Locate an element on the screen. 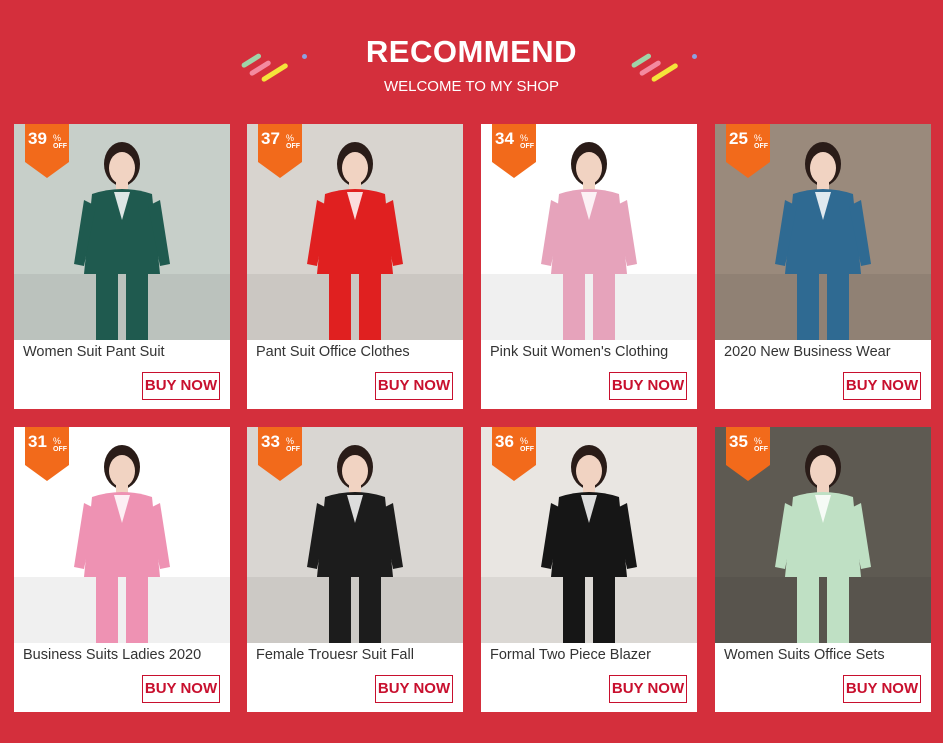 This screenshot has width=943, height=743. discount-value: 33 is located at coordinates (270, 441).